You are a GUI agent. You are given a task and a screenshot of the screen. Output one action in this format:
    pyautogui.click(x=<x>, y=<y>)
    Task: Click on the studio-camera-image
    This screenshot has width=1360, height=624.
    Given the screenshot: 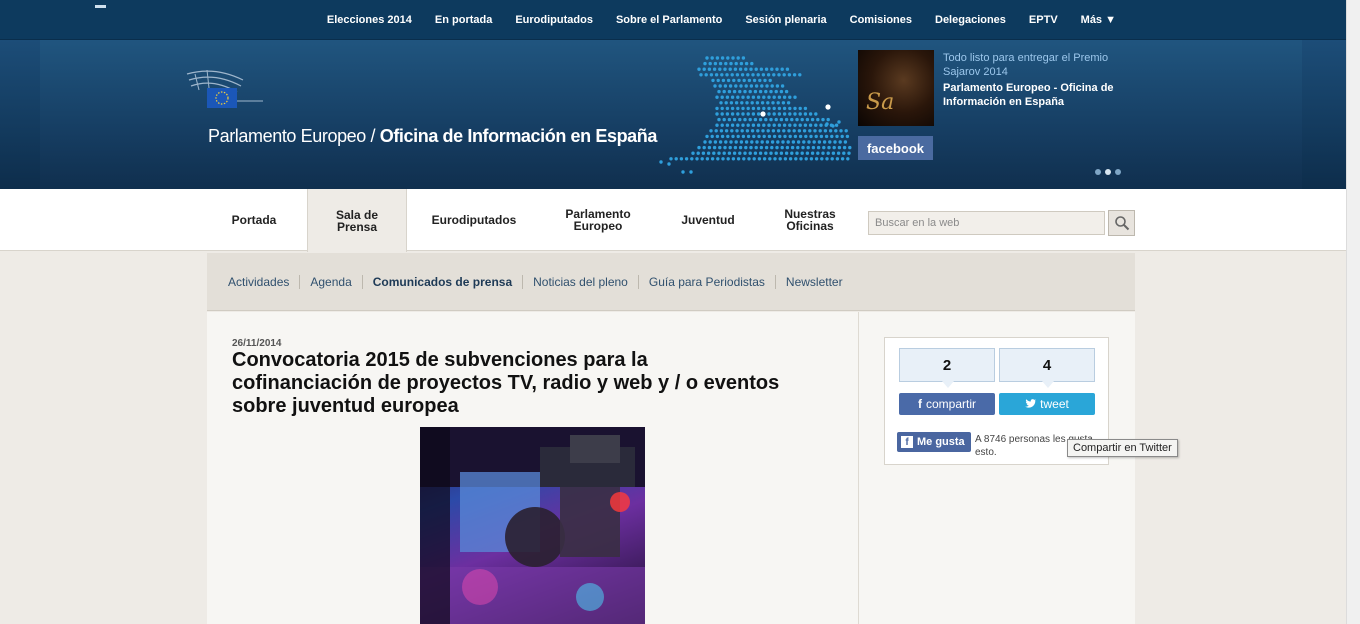 What is the action you would take?
    pyautogui.click(x=532, y=525)
    